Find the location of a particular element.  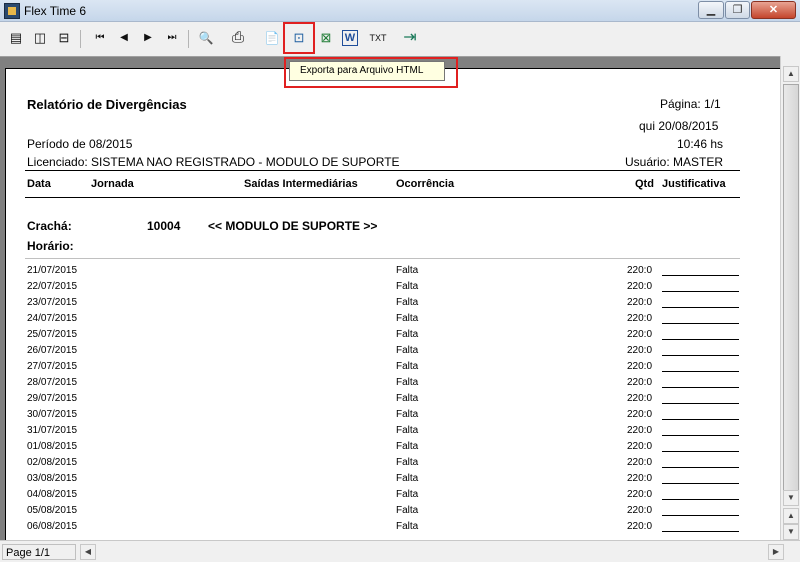

row-date: 05/08/2015 is located at coordinates (52, 510).